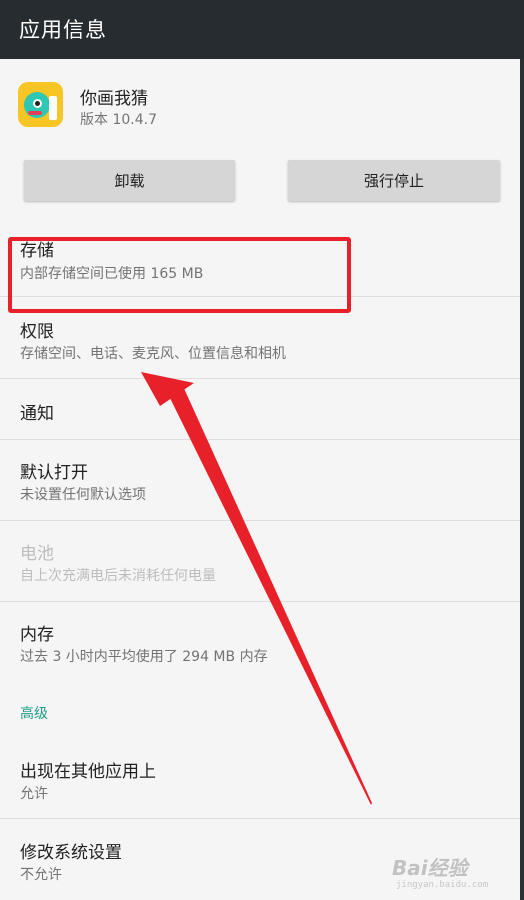 The height and width of the screenshot is (900, 524). What do you see at coordinates (144, 657) in the screenshot?
I see `settings-item-summary: 过去 3 小时内平均使用了 294 MB 内存` at bounding box center [144, 657].